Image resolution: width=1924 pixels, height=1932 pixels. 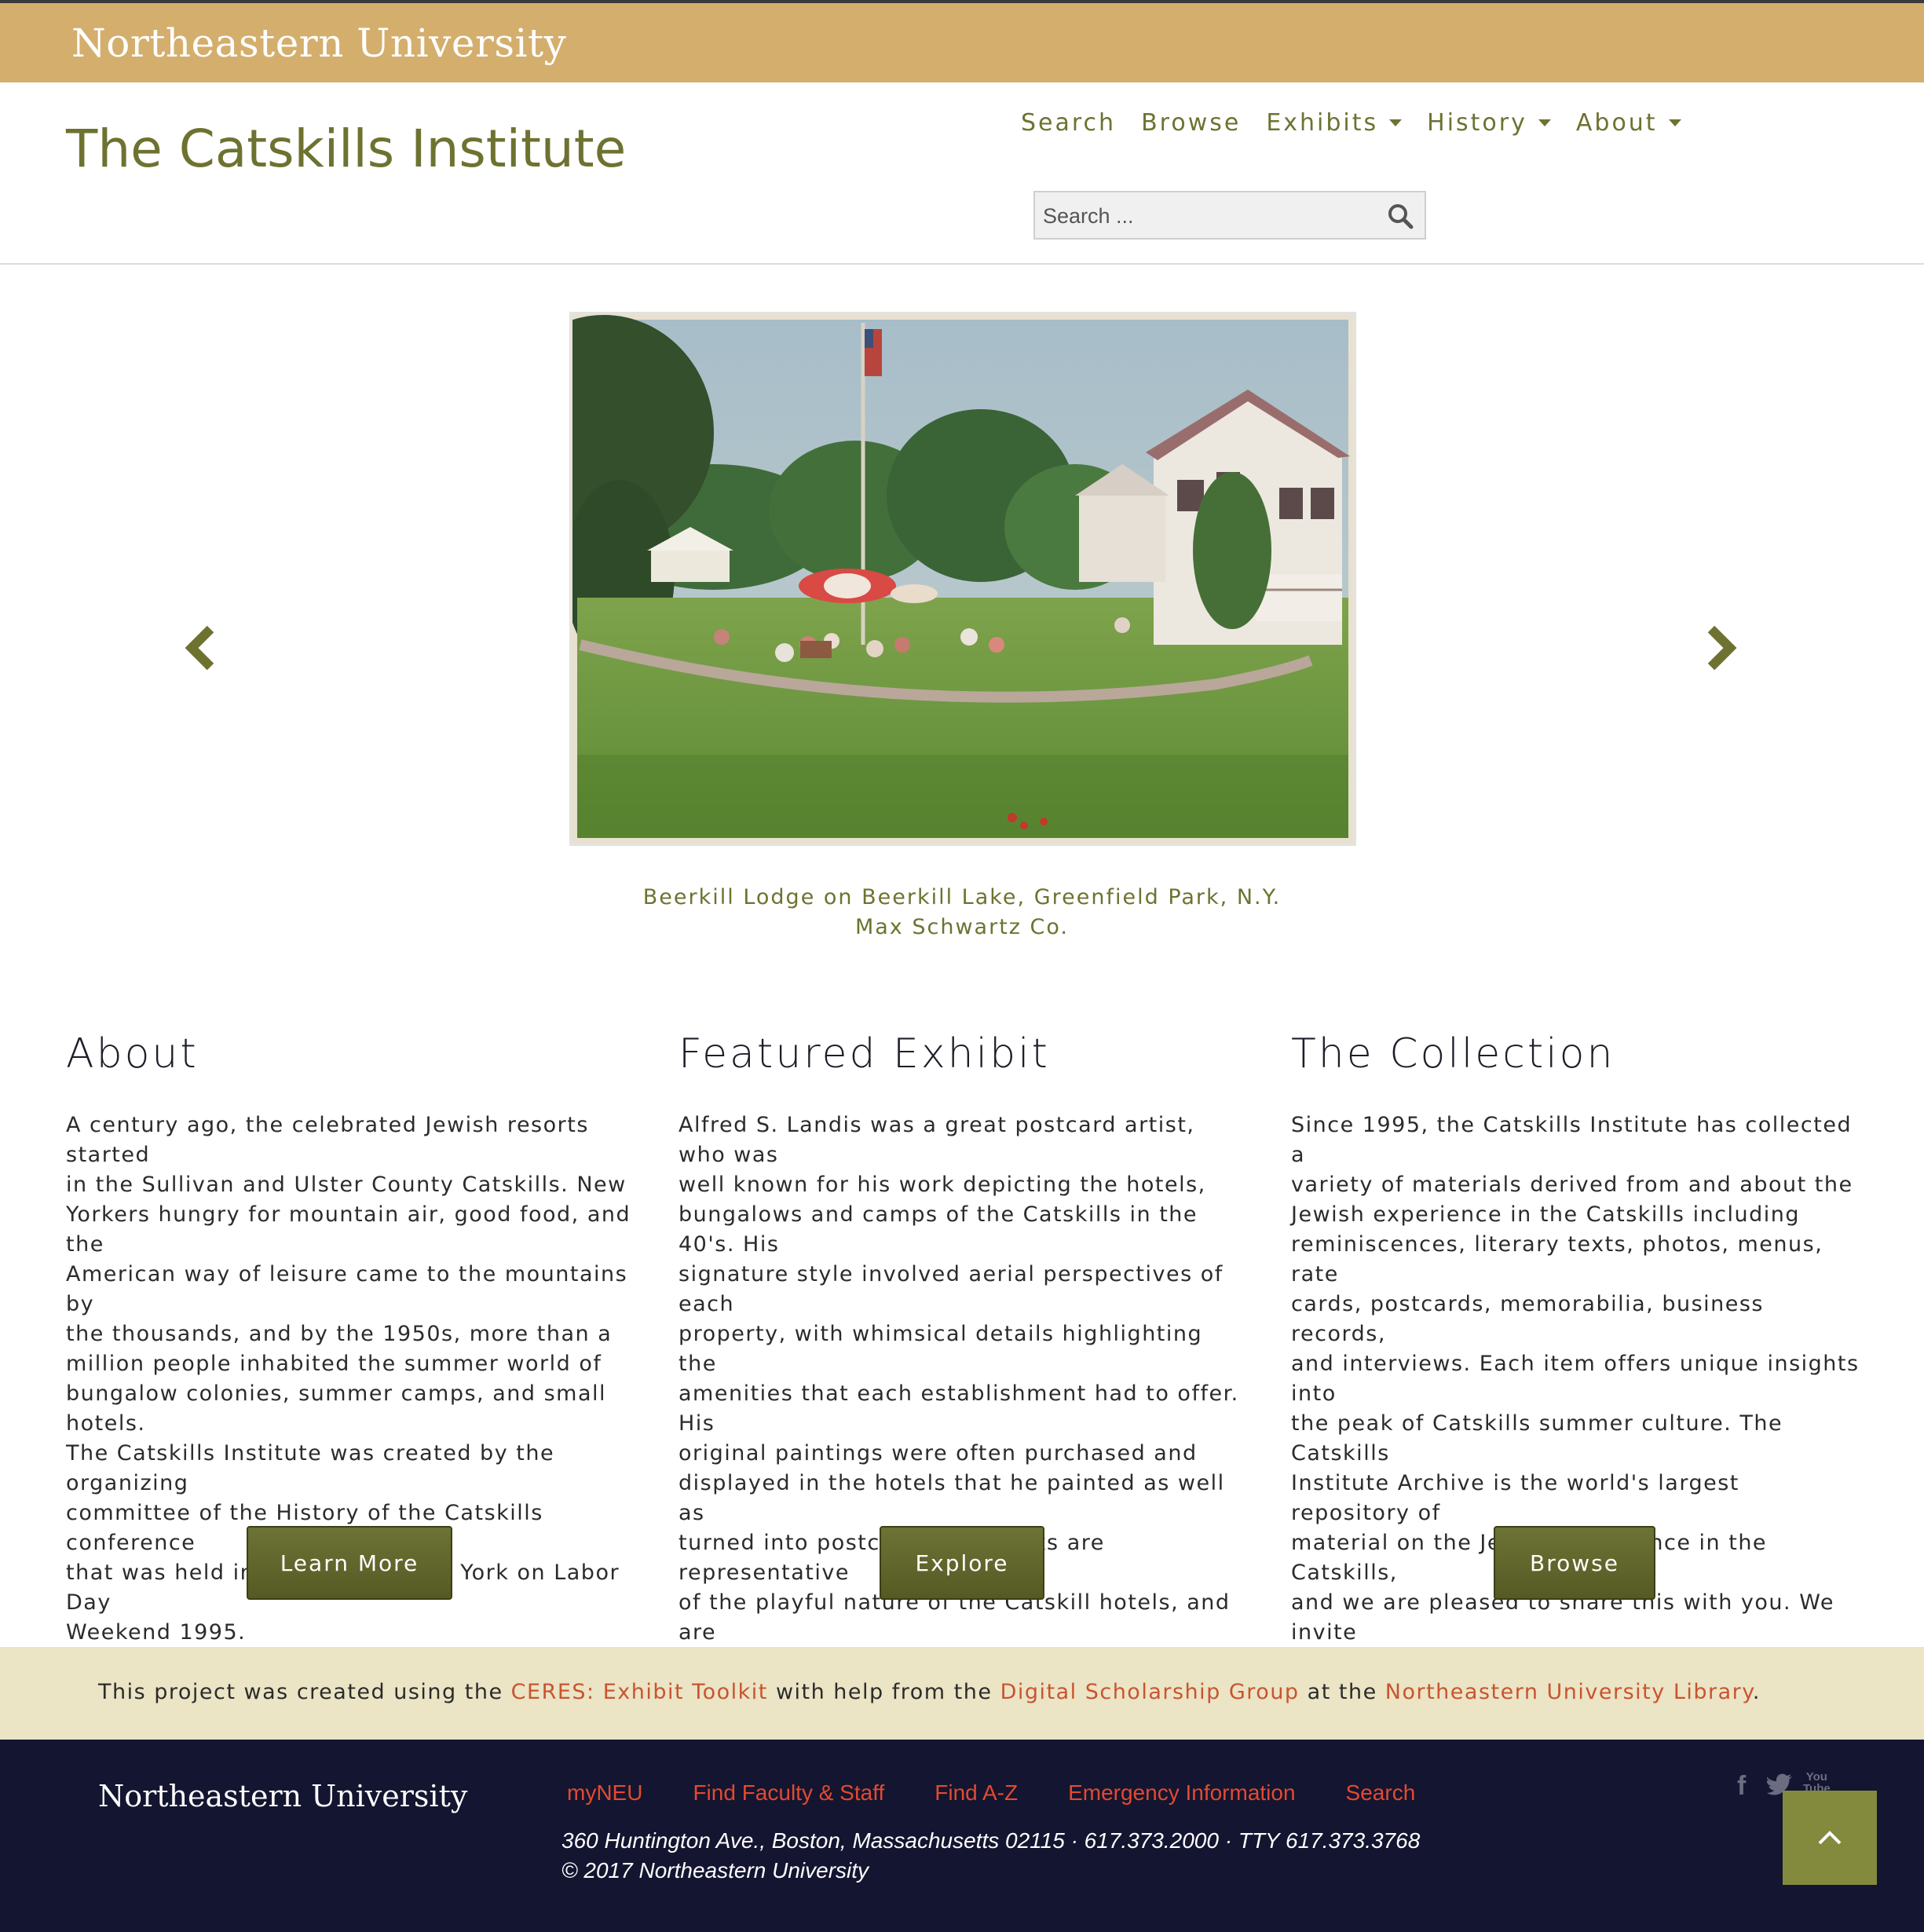 I want to click on browse-button: Browse, so click(x=1574, y=1563).